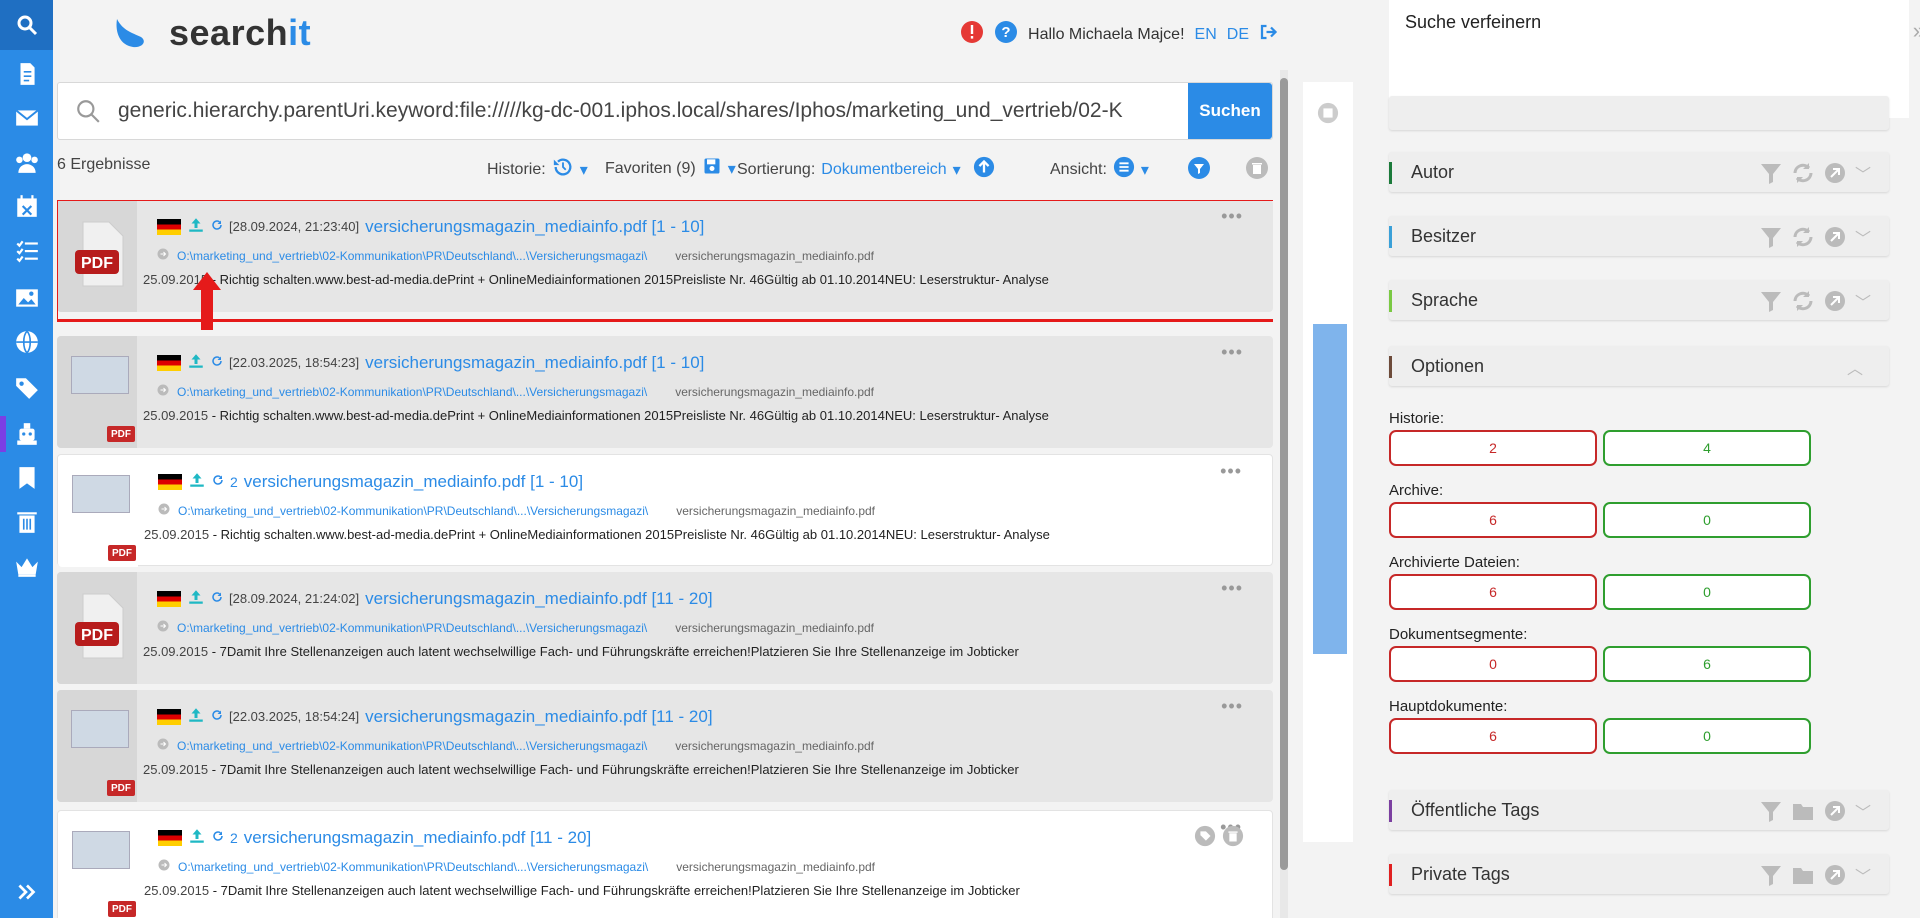  Describe the element at coordinates (1639, 113) in the screenshot. I see `facet-hidden` at that location.